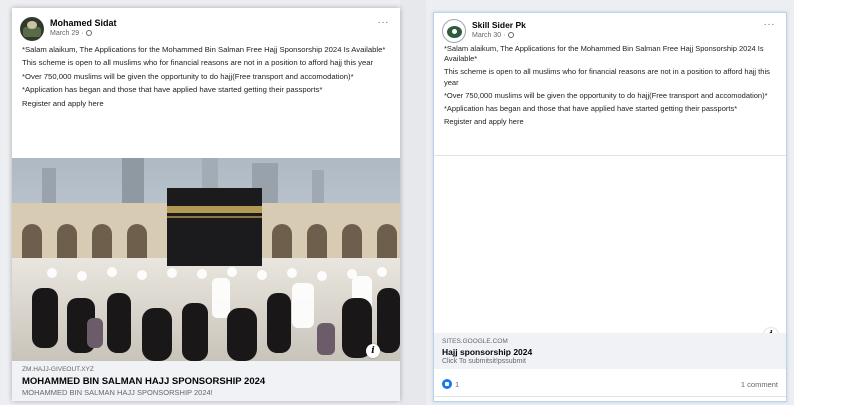 The image size is (856, 405). I want to click on link-domain: ZM.HAJJ-GIVEOUT.XYZ, so click(58, 369).